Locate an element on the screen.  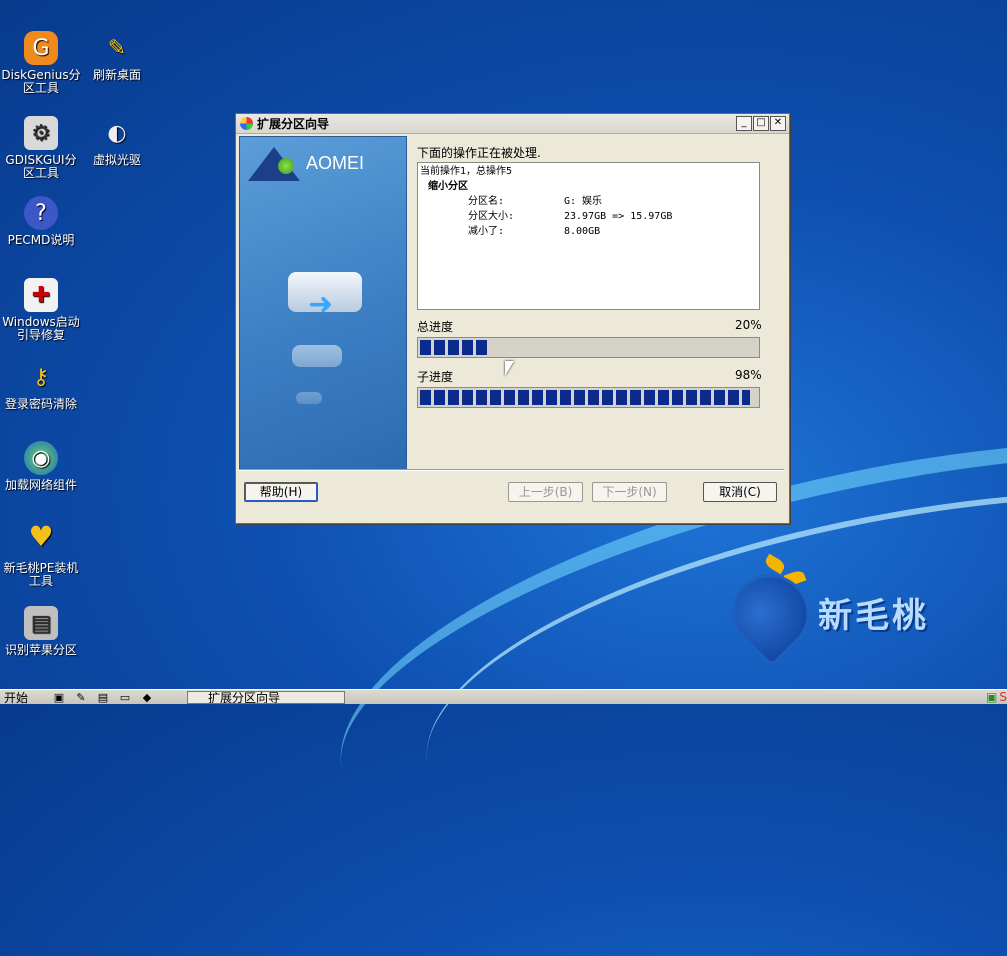
apple-partition-icon: ▤ is located at coordinates (41, 623).